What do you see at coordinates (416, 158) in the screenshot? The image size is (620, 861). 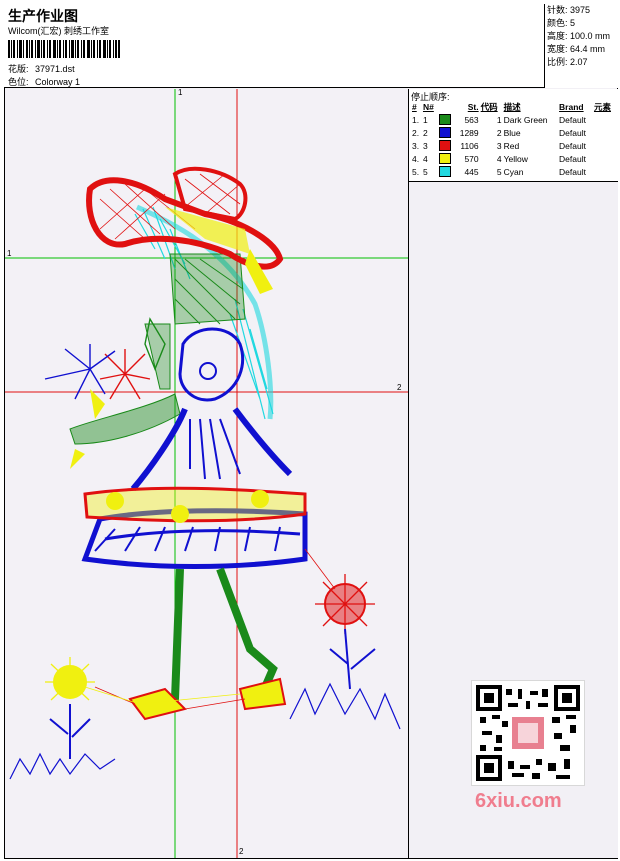 I see `row-index: 4.` at bounding box center [416, 158].